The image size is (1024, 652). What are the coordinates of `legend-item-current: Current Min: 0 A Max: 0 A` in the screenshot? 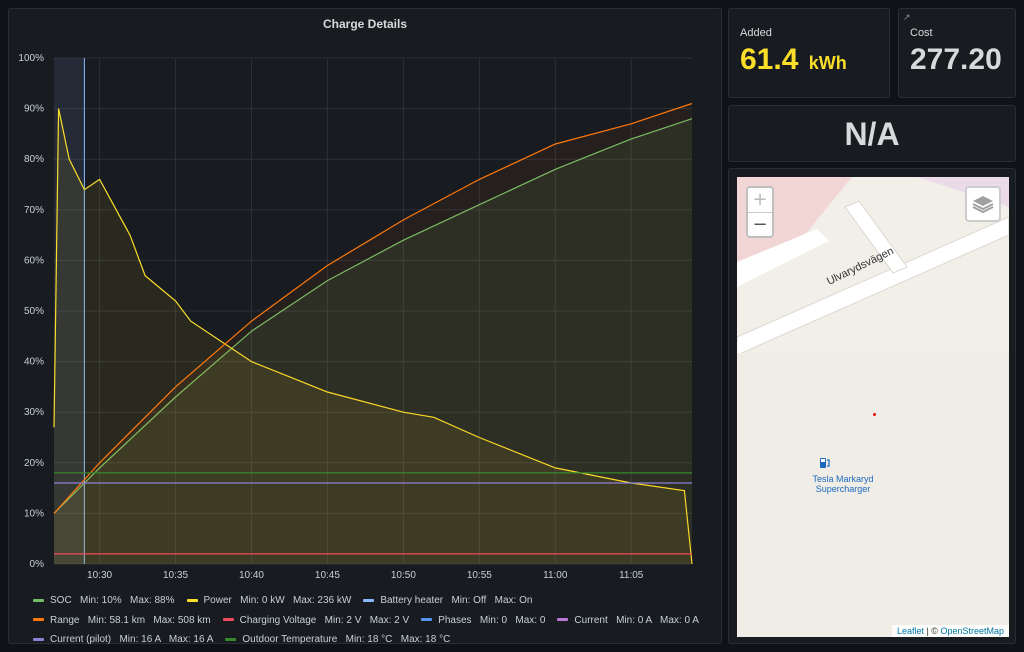 It's located at (628, 621).